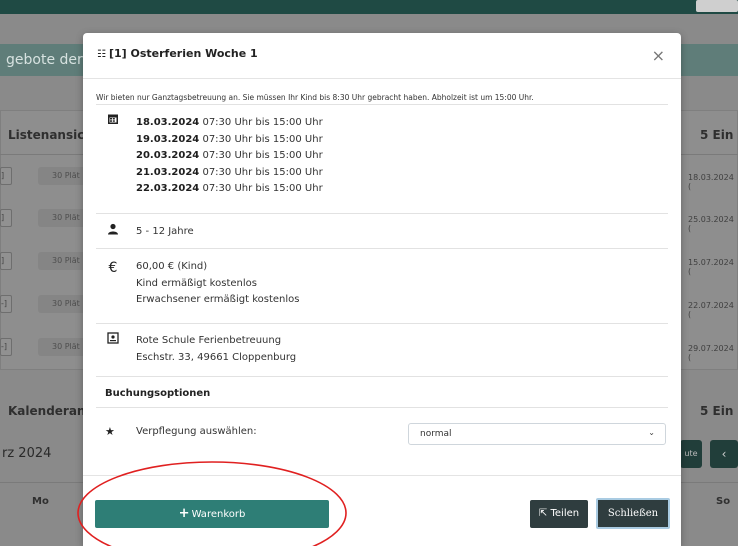 The image size is (738, 546). I want to click on price-item: 60,00 € (Kind), so click(172, 266).